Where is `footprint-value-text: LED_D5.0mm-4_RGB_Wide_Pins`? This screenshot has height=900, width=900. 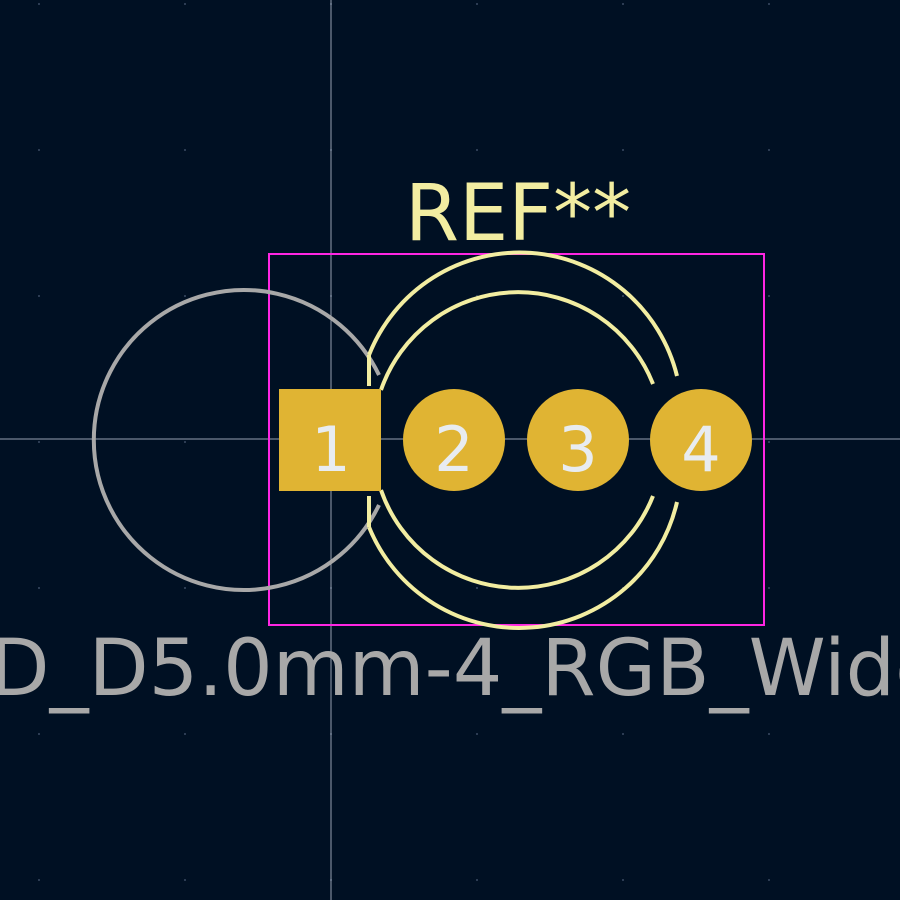
footprint-value-text: LED_D5.0mm-4_RGB_Wide_Pins is located at coordinates (450, 669).